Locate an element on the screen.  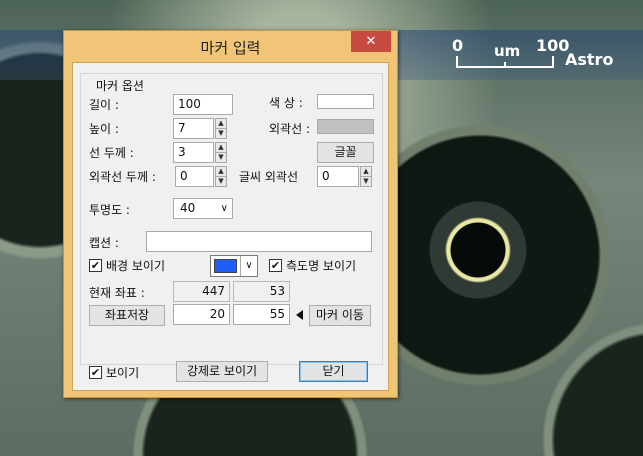
scale-zero-label: 0 is located at coordinates (458, 45).